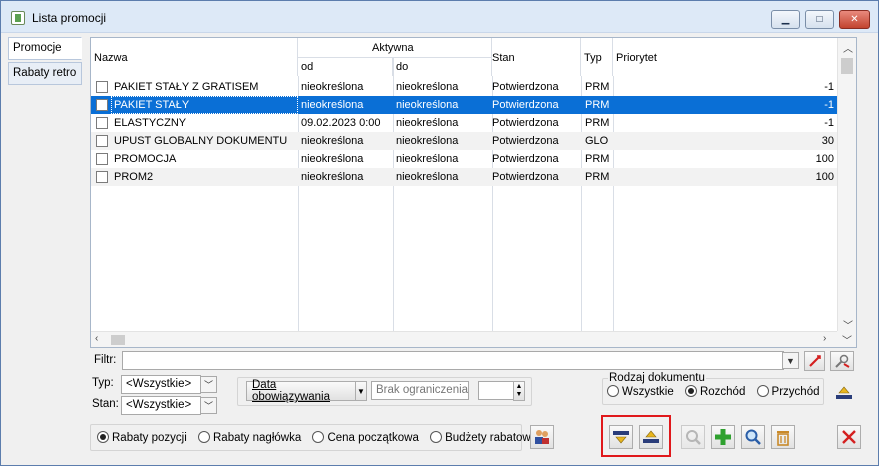  I want to click on radio-rozchod: Rozchód, so click(715, 391).